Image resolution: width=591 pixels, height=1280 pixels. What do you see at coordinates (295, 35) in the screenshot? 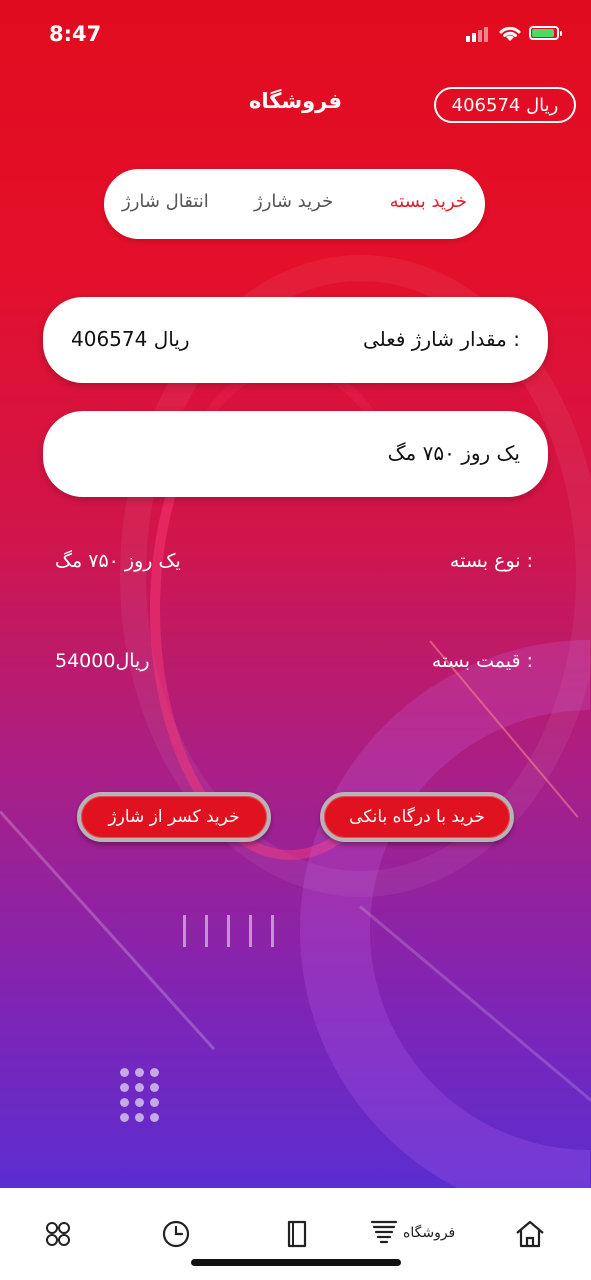
I see `status-bar: 8:47` at bounding box center [295, 35].